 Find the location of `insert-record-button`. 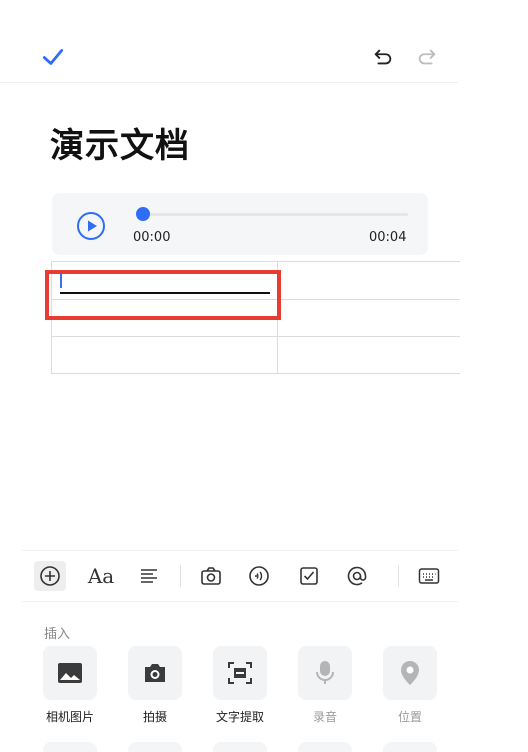

insert-record-button is located at coordinates (325, 673).